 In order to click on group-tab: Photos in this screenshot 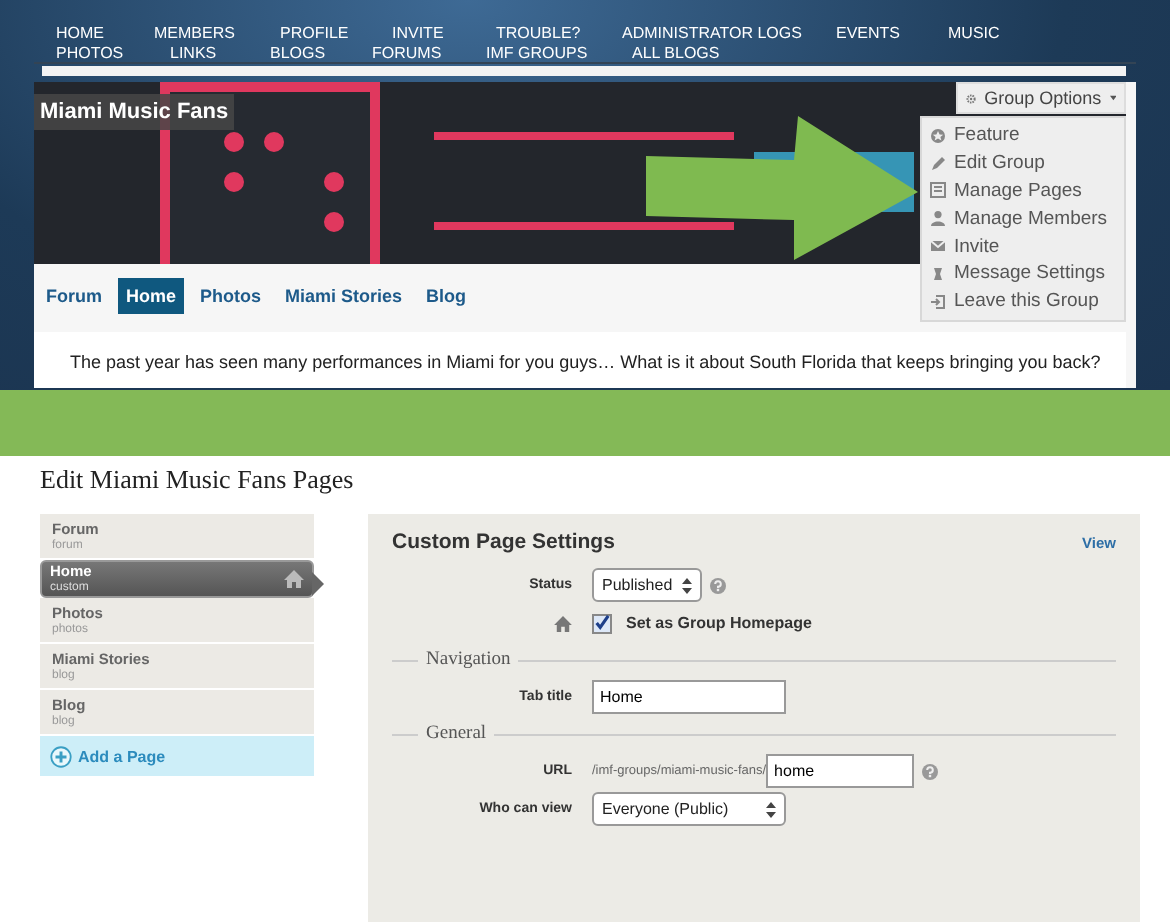, I will do `click(231, 296)`.